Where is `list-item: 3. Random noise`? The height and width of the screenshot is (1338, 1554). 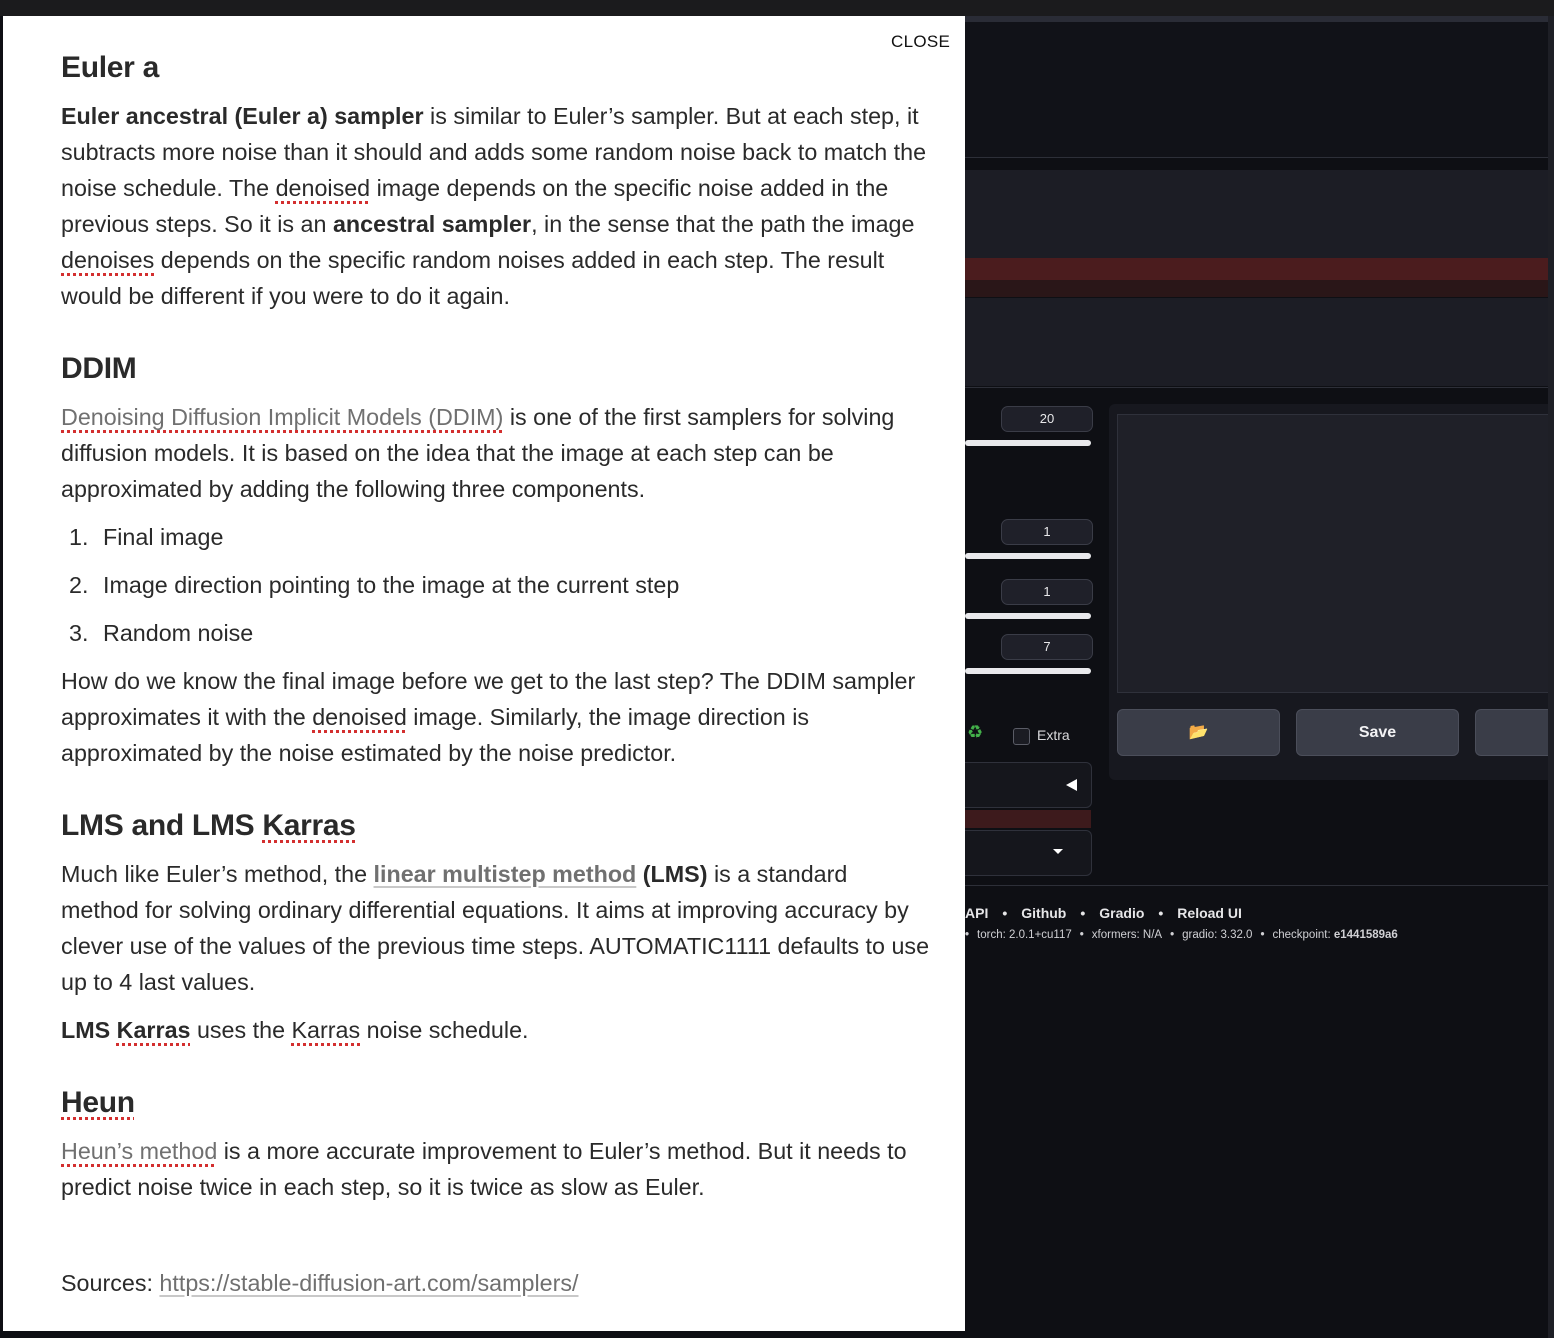
list-item: 3. Random noise is located at coordinates (161, 633).